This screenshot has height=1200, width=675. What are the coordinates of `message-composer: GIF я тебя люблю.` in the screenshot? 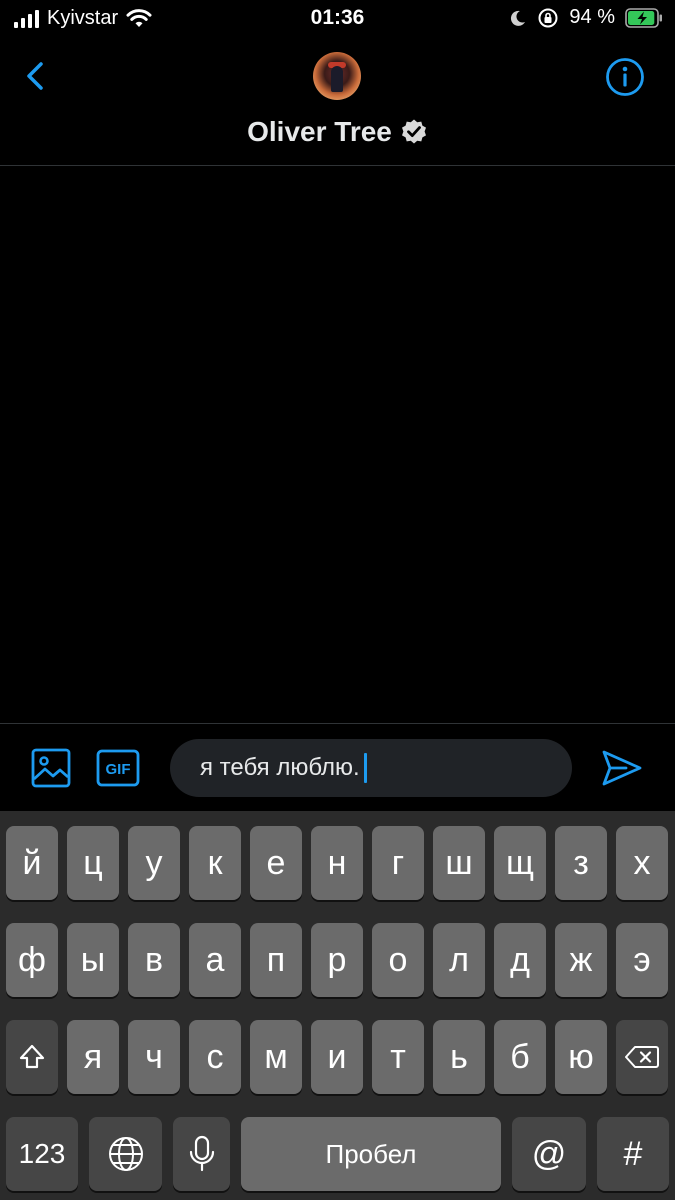 It's located at (337, 767).